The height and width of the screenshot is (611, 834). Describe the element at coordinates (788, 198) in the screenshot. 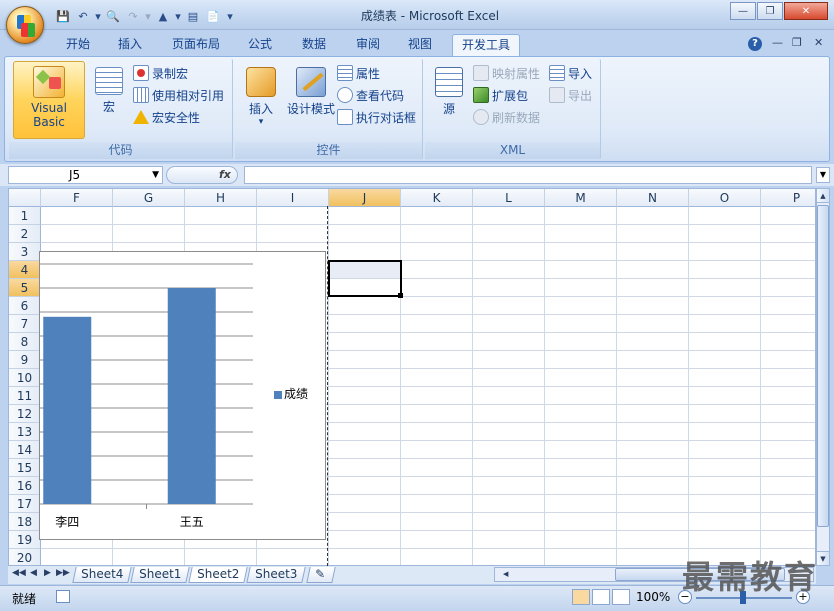

I see `column-header-p: P` at that location.